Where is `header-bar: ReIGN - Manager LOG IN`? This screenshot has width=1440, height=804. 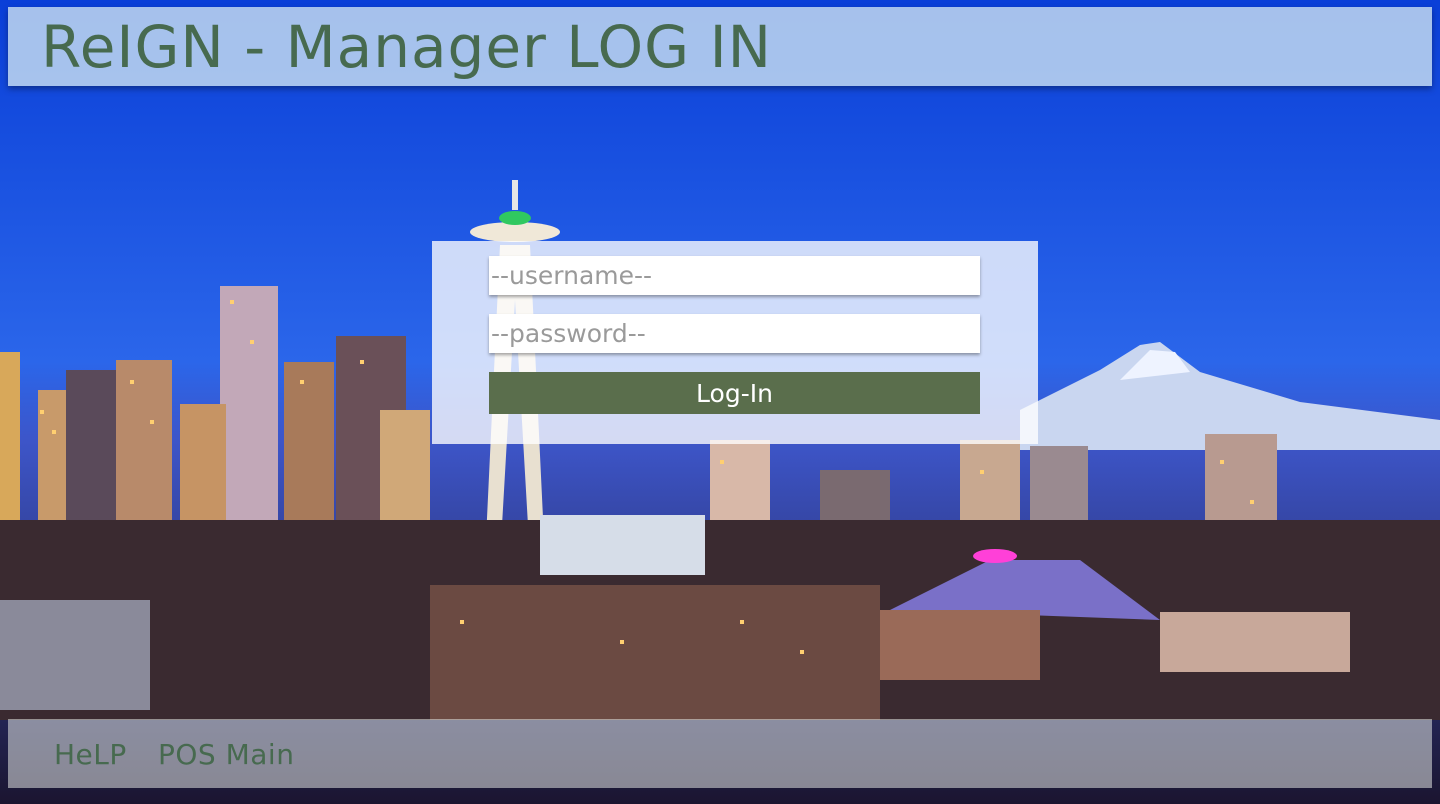
header-bar: ReIGN - Manager LOG IN is located at coordinates (720, 46).